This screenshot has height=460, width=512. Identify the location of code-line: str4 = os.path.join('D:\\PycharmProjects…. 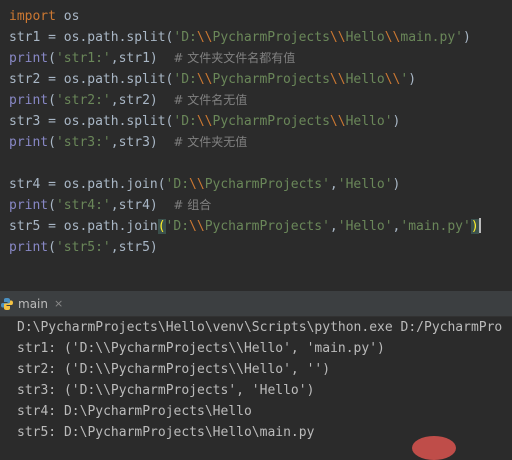
(204, 184).